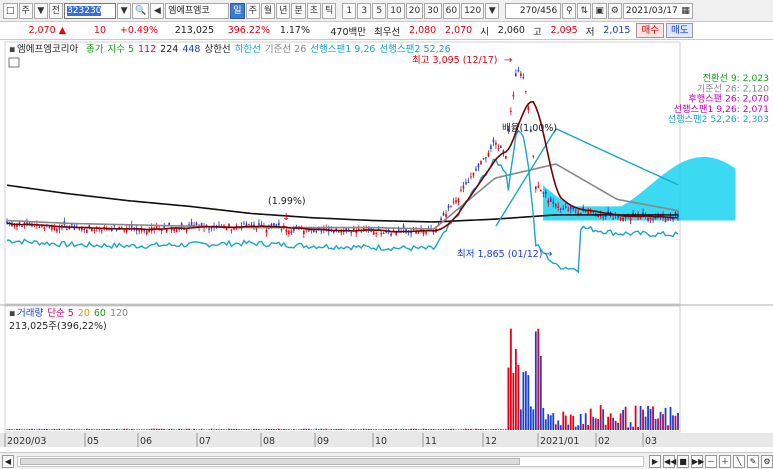 The height and width of the screenshot is (469, 773). Describe the element at coordinates (739, 461) in the screenshot. I see `draw-line-icon: ╲` at that location.